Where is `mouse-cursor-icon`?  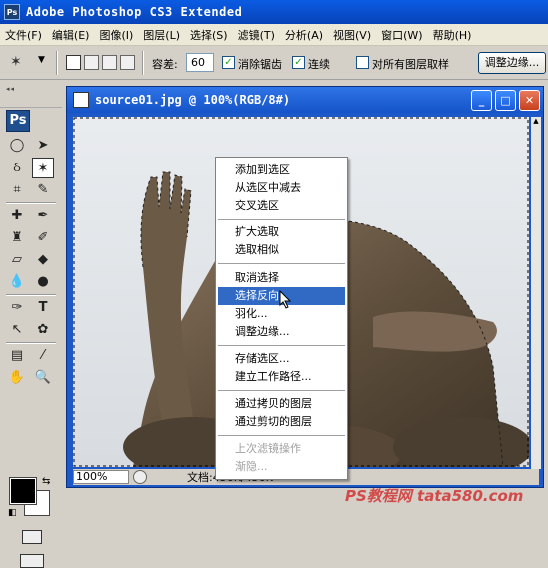
mouse-cursor-icon is located at coordinates (285, 299).